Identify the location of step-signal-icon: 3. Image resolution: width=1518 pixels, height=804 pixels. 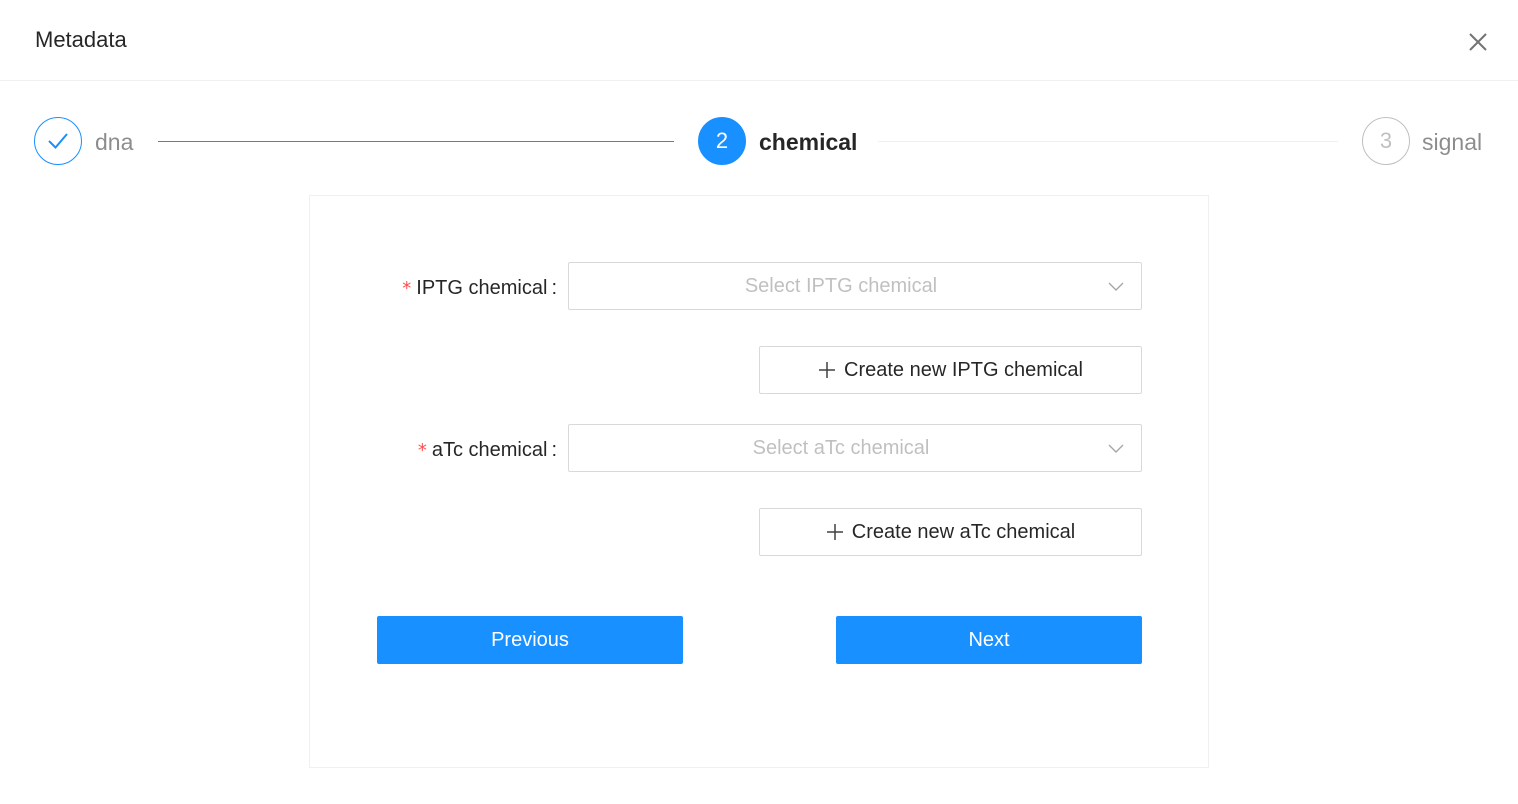
(1386, 141).